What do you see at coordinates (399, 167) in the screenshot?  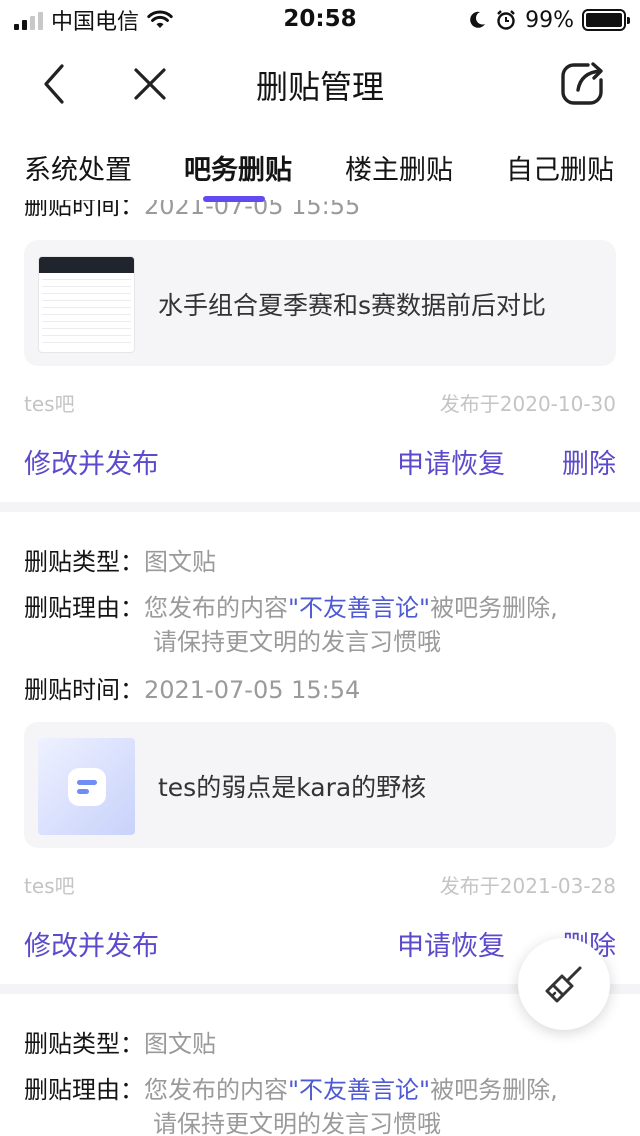 I see `tab-owner: 楼主删贴` at bounding box center [399, 167].